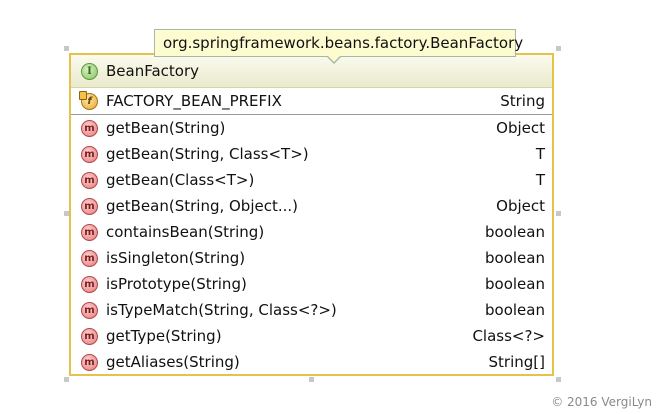  What do you see at coordinates (311, 128) in the screenshot?
I see `method-row: m getBean(String) Object` at bounding box center [311, 128].